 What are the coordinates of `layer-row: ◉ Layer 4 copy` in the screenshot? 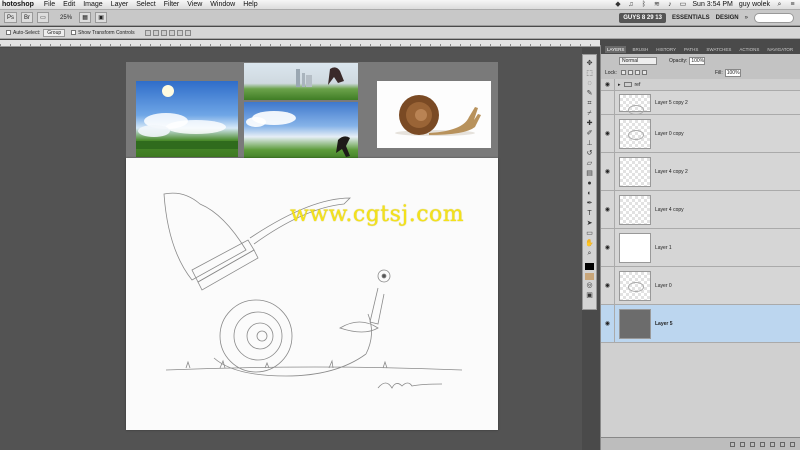 It's located at (700, 210).